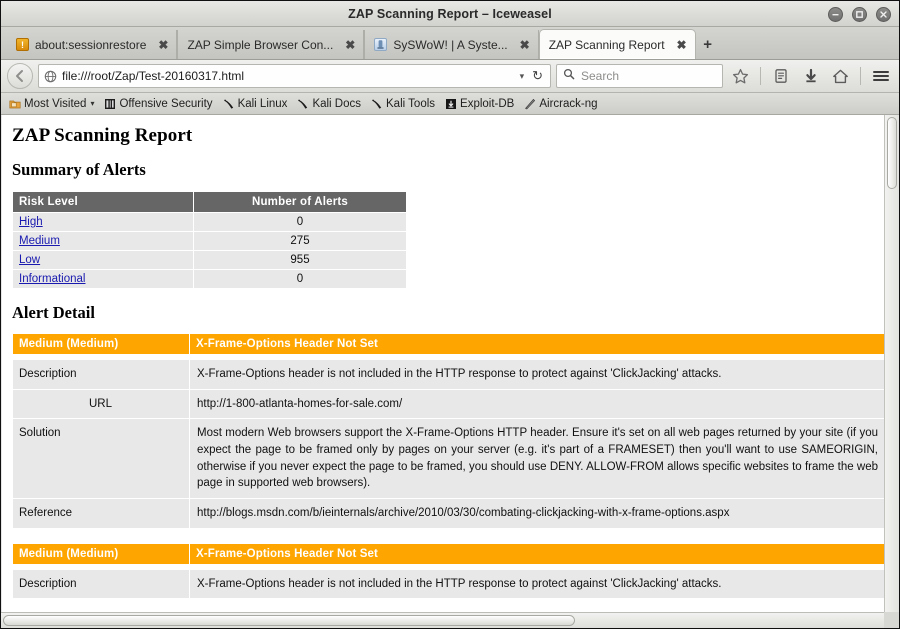 The image size is (900, 629). Describe the element at coordinates (29, 260) in the screenshot. I see `link-low: Low` at that location.